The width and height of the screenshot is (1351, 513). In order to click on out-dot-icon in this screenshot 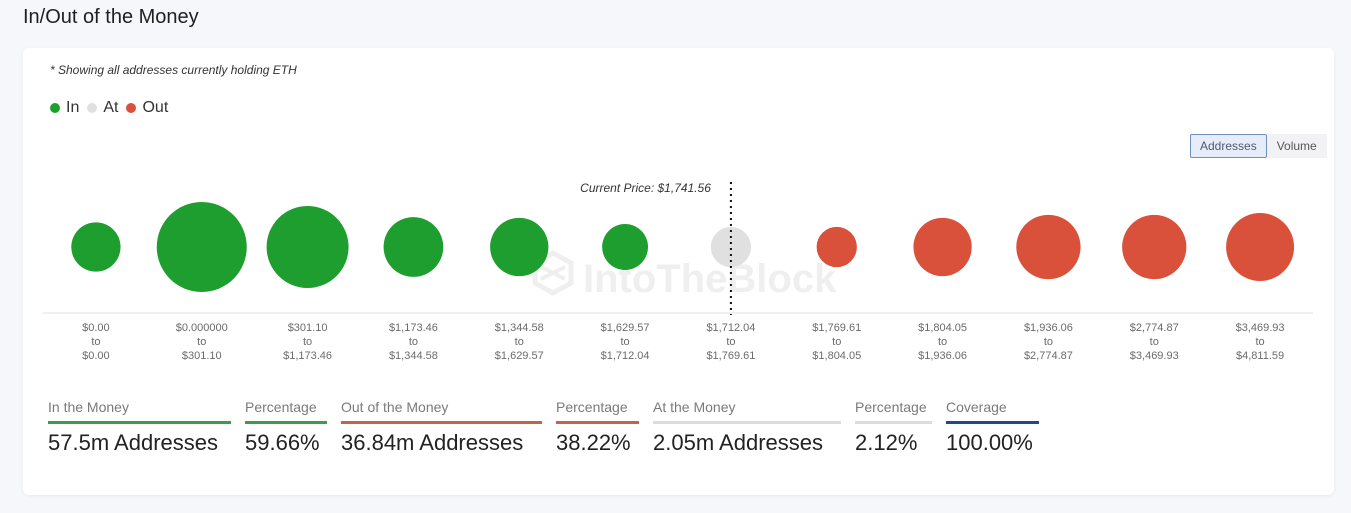, I will do `click(131, 108)`.